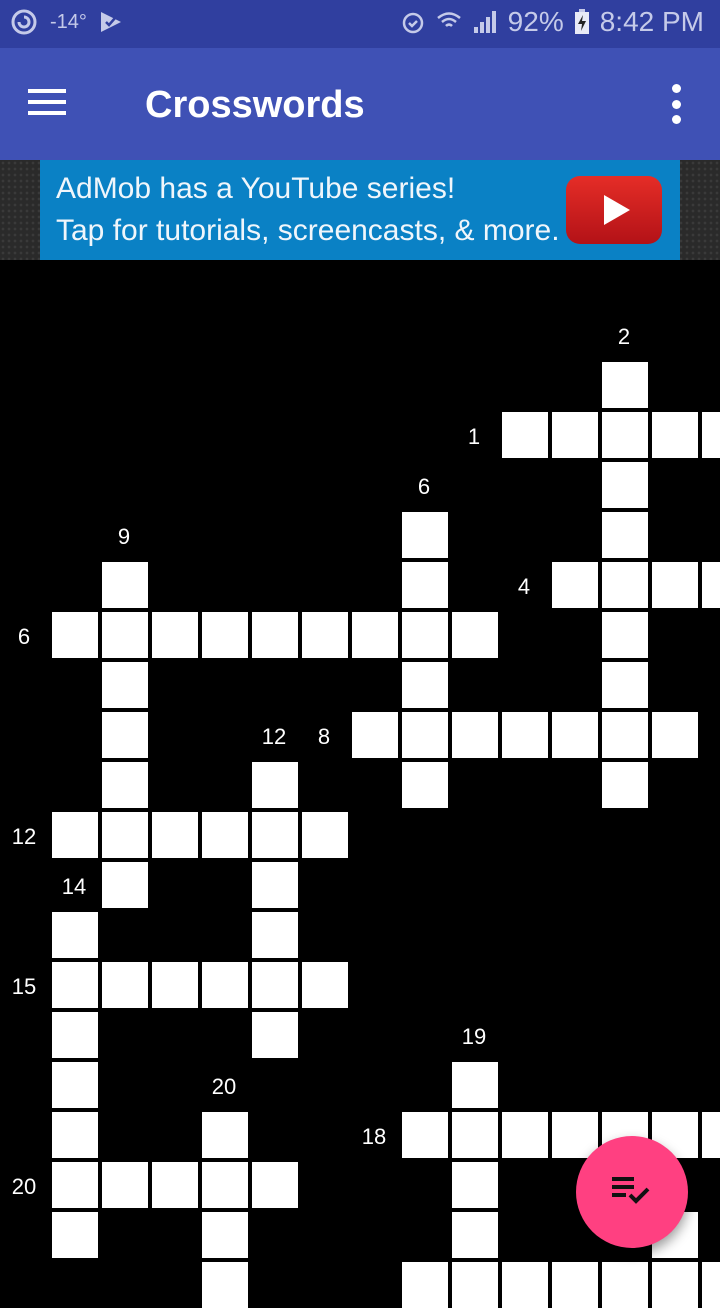  What do you see at coordinates (224, 1086) in the screenshot?
I see `clue-number: 20` at bounding box center [224, 1086].